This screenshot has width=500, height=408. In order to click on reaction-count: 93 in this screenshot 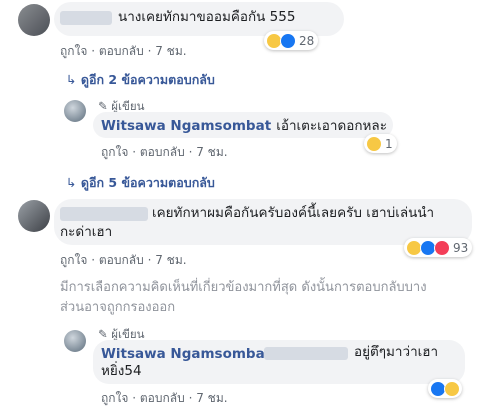, I will do `click(461, 247)`.